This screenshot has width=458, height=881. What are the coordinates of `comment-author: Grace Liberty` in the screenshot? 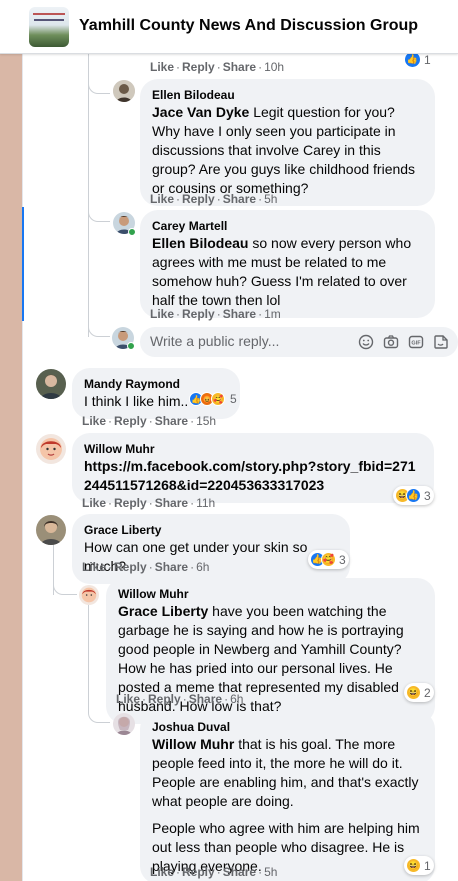 It's located at (211, 530).